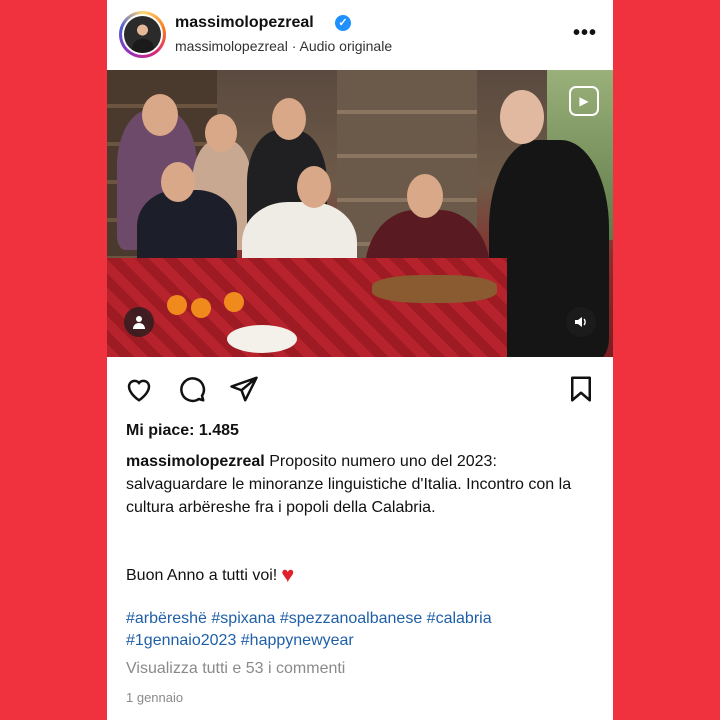  Describe the element at coordinates (434, 289) in the screenshot. I see `guitar` at that location.